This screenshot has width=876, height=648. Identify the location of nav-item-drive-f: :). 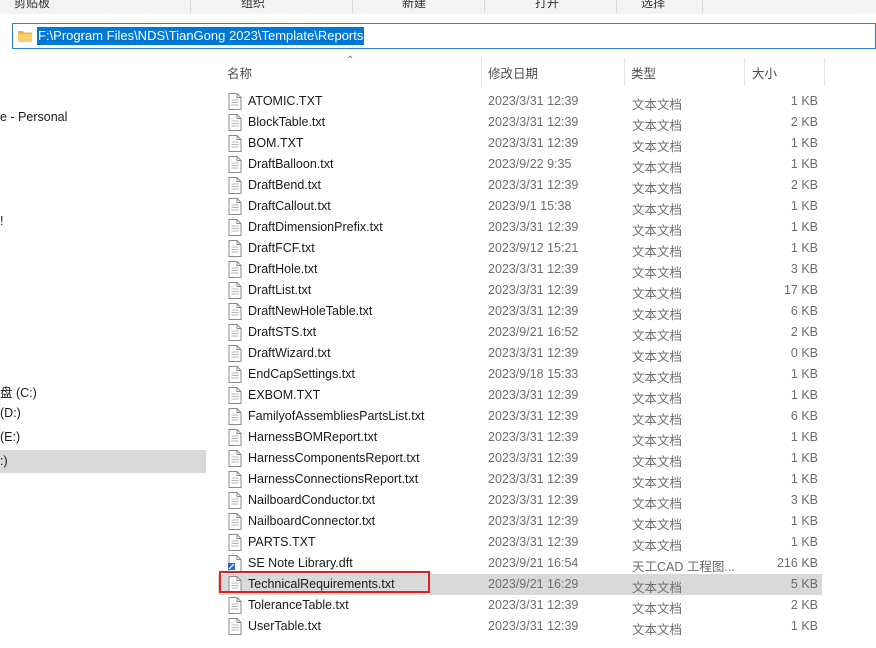
(4, 461).